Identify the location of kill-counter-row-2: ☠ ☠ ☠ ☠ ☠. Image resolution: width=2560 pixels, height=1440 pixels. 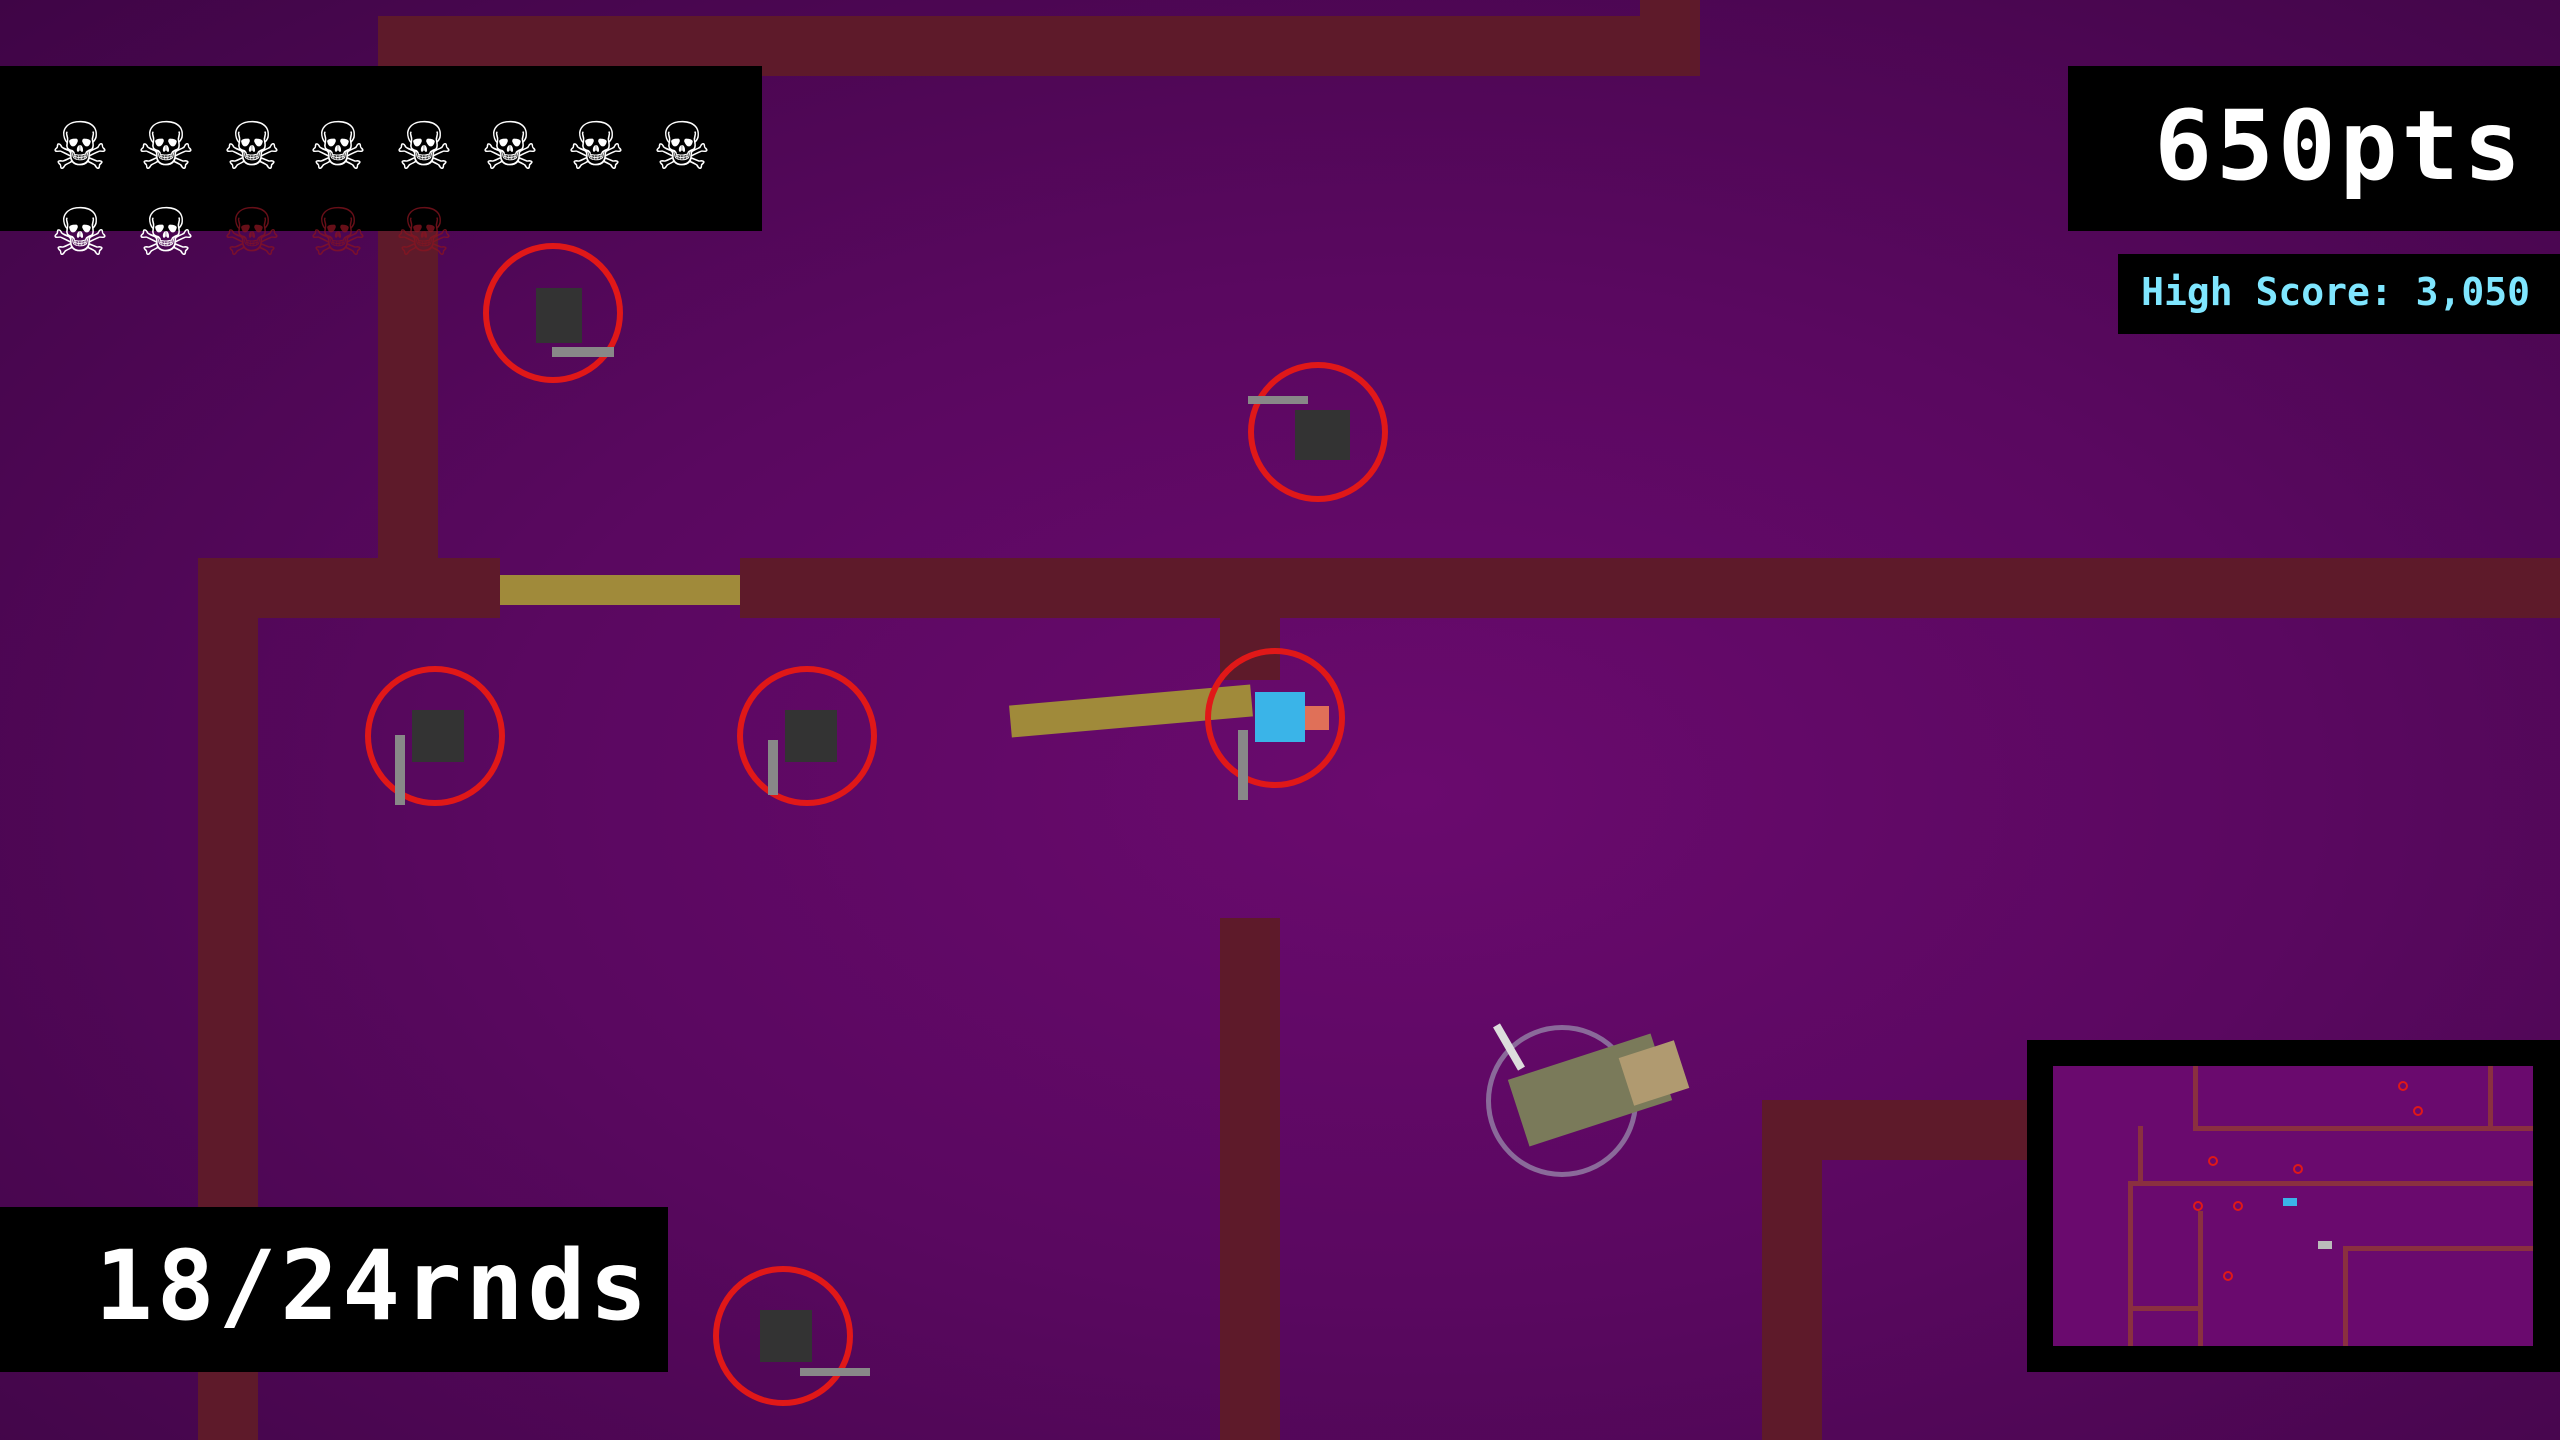
(252, 233).